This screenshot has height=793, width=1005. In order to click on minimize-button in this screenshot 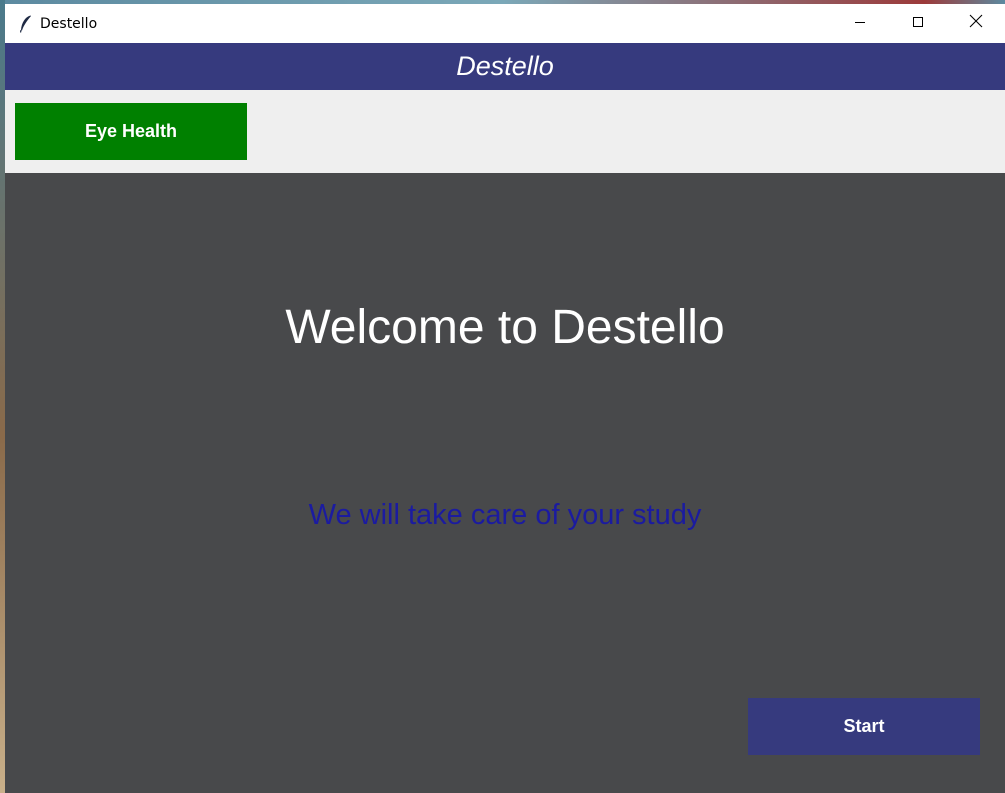, I will do `click(860, 23)`.